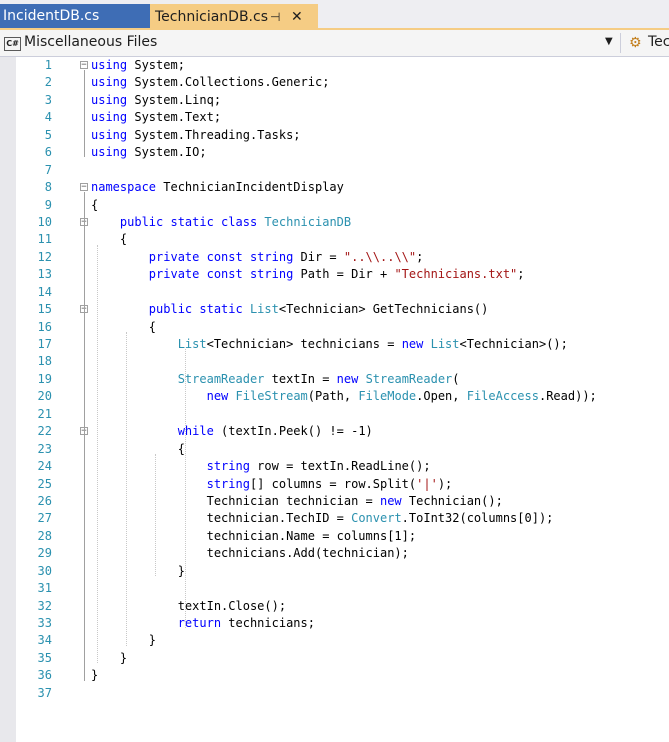 The width and height of the screenshot is (669, 742). Describe the element at coordinates (297, 17) in the screenshot. I see `close-icon: ✕` at that location.